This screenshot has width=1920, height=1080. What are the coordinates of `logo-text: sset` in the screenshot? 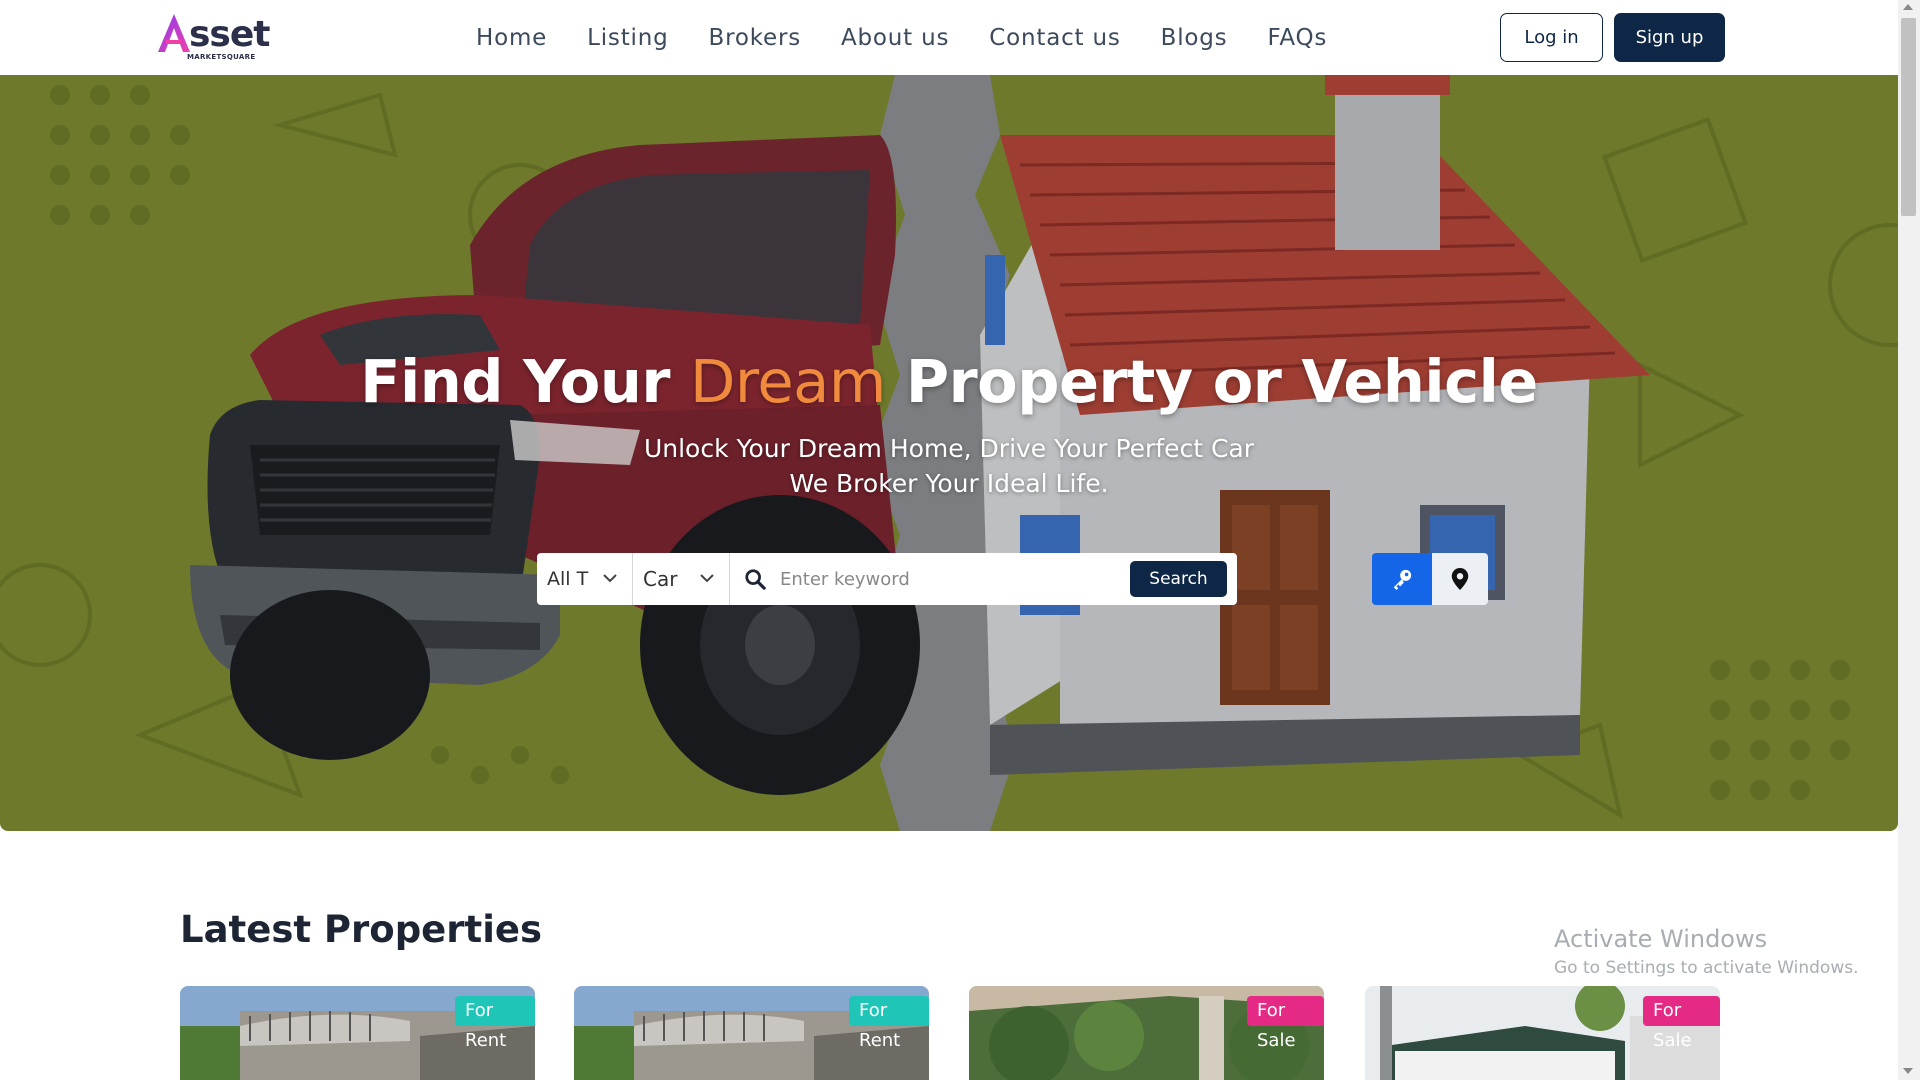 It's located at (229, 34).